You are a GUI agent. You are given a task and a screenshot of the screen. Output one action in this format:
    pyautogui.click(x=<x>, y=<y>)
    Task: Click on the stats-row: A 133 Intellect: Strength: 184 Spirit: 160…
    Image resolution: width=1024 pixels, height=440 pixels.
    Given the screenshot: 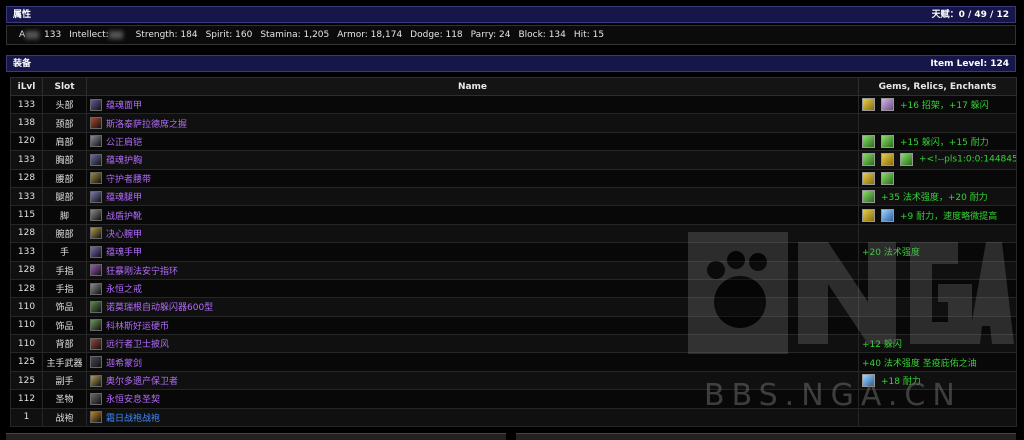 What is the action you would take?
    pyautogui.click(x=511, y=35)
    